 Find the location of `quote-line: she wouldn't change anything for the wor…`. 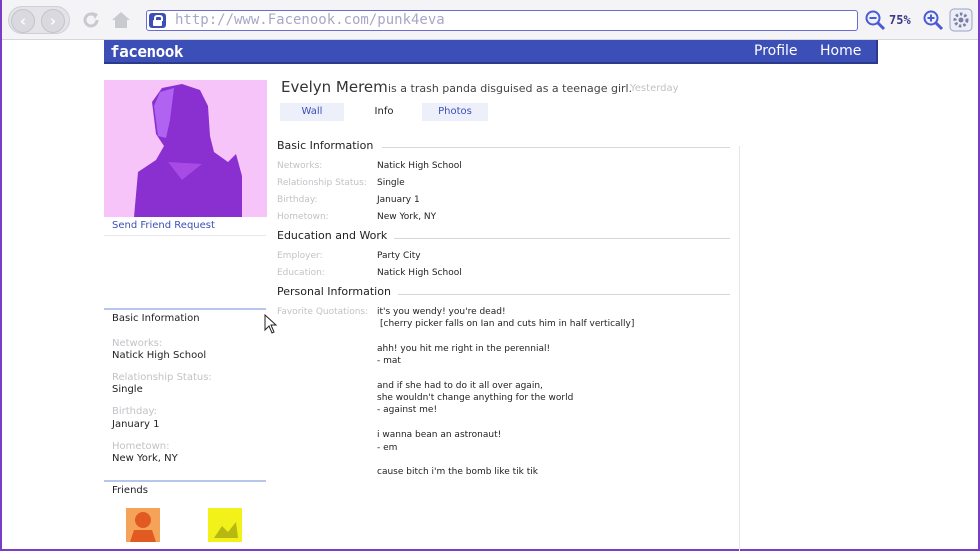

quote-line: she wouldn't change anything for the wor… is located at coordinates (475, 398).